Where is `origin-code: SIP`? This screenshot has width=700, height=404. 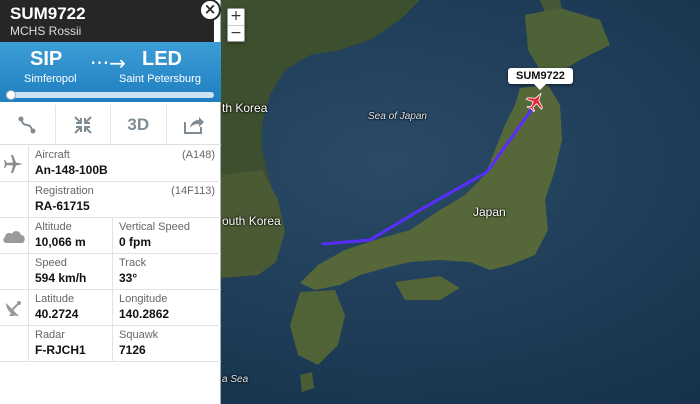 origin-code: SIP is located at coordinates (46, 59).